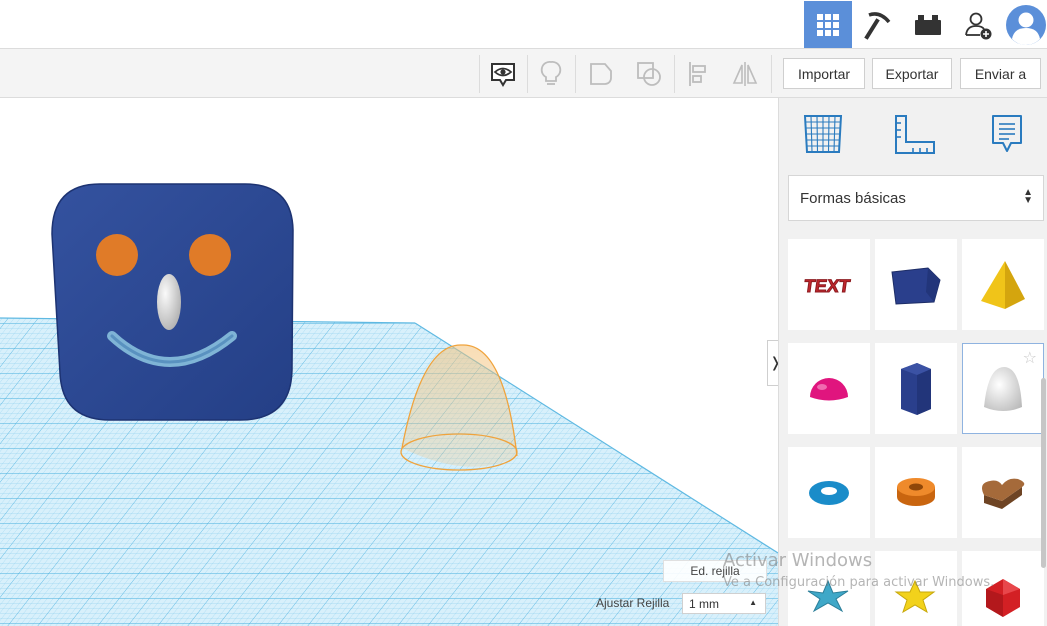 The height and width of the screenshot is (626, 1047). What do you see at coordinates (724, 603) in the screenshot?
I see `snap-grid-select: 1 mm ▲` at bounding box center [724, 603].